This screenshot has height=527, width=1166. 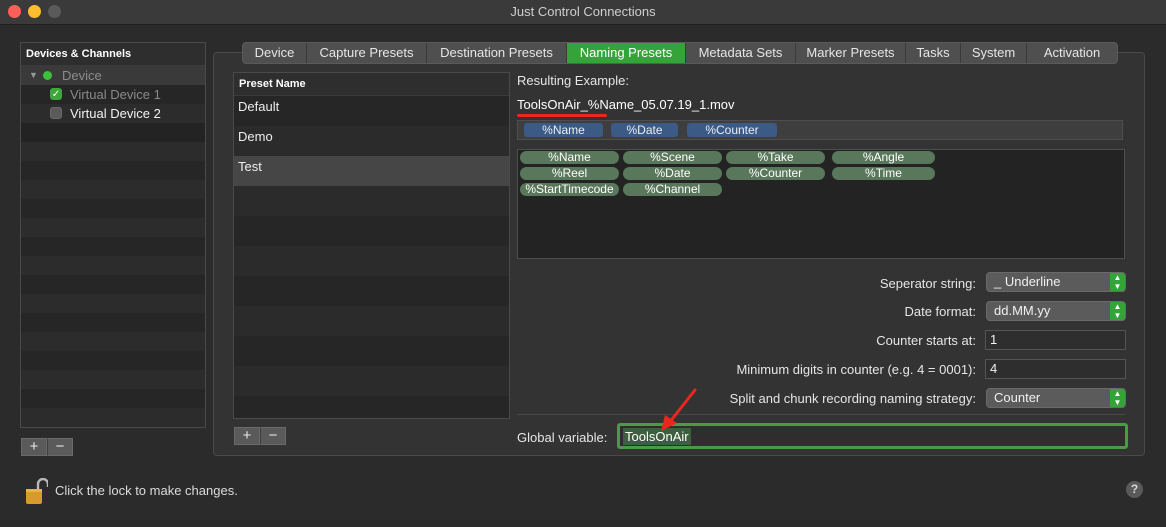 I want to click on device-group-label: Device, so click(x=82, y=75).